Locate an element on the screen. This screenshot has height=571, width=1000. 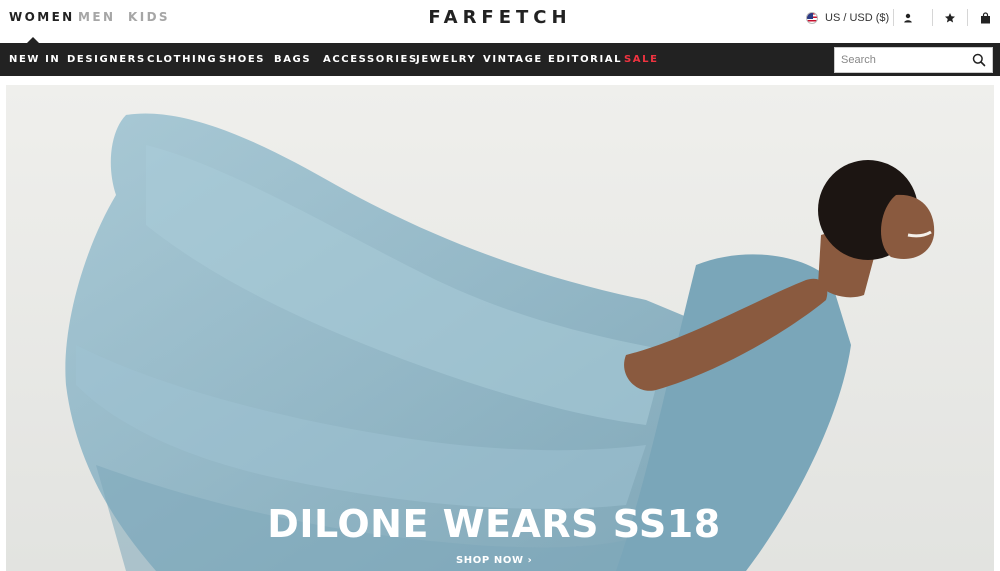
shop-now-link: SHOP NOW › is located at coordinates (494, 560).